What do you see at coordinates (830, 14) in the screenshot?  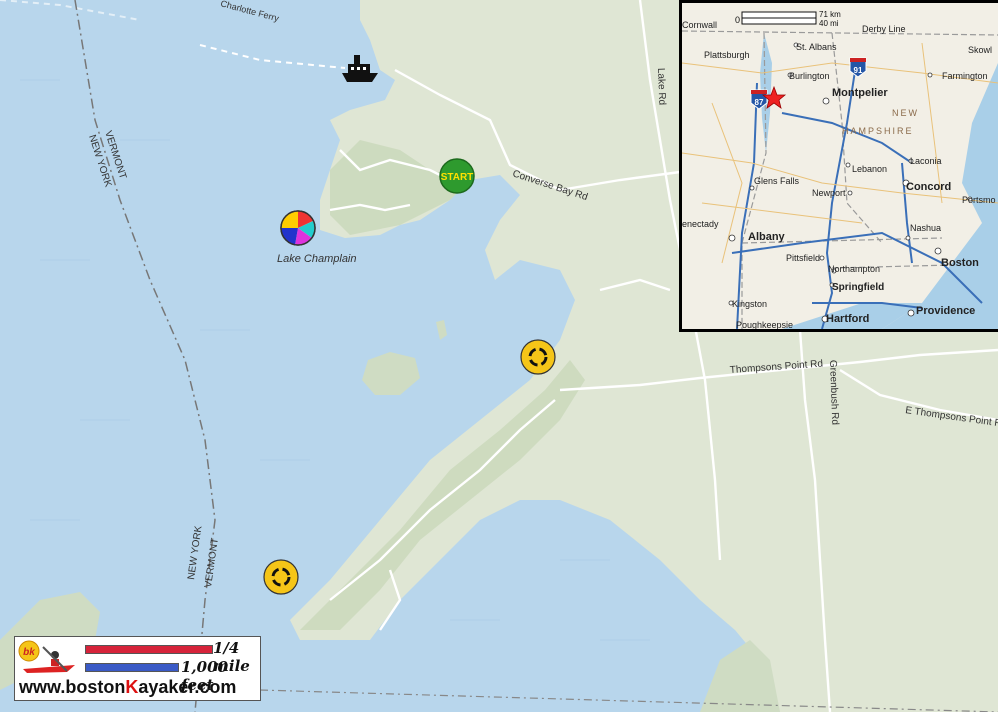 I see `inset-scale-km: 71 km` at bounding box center [830, 14].